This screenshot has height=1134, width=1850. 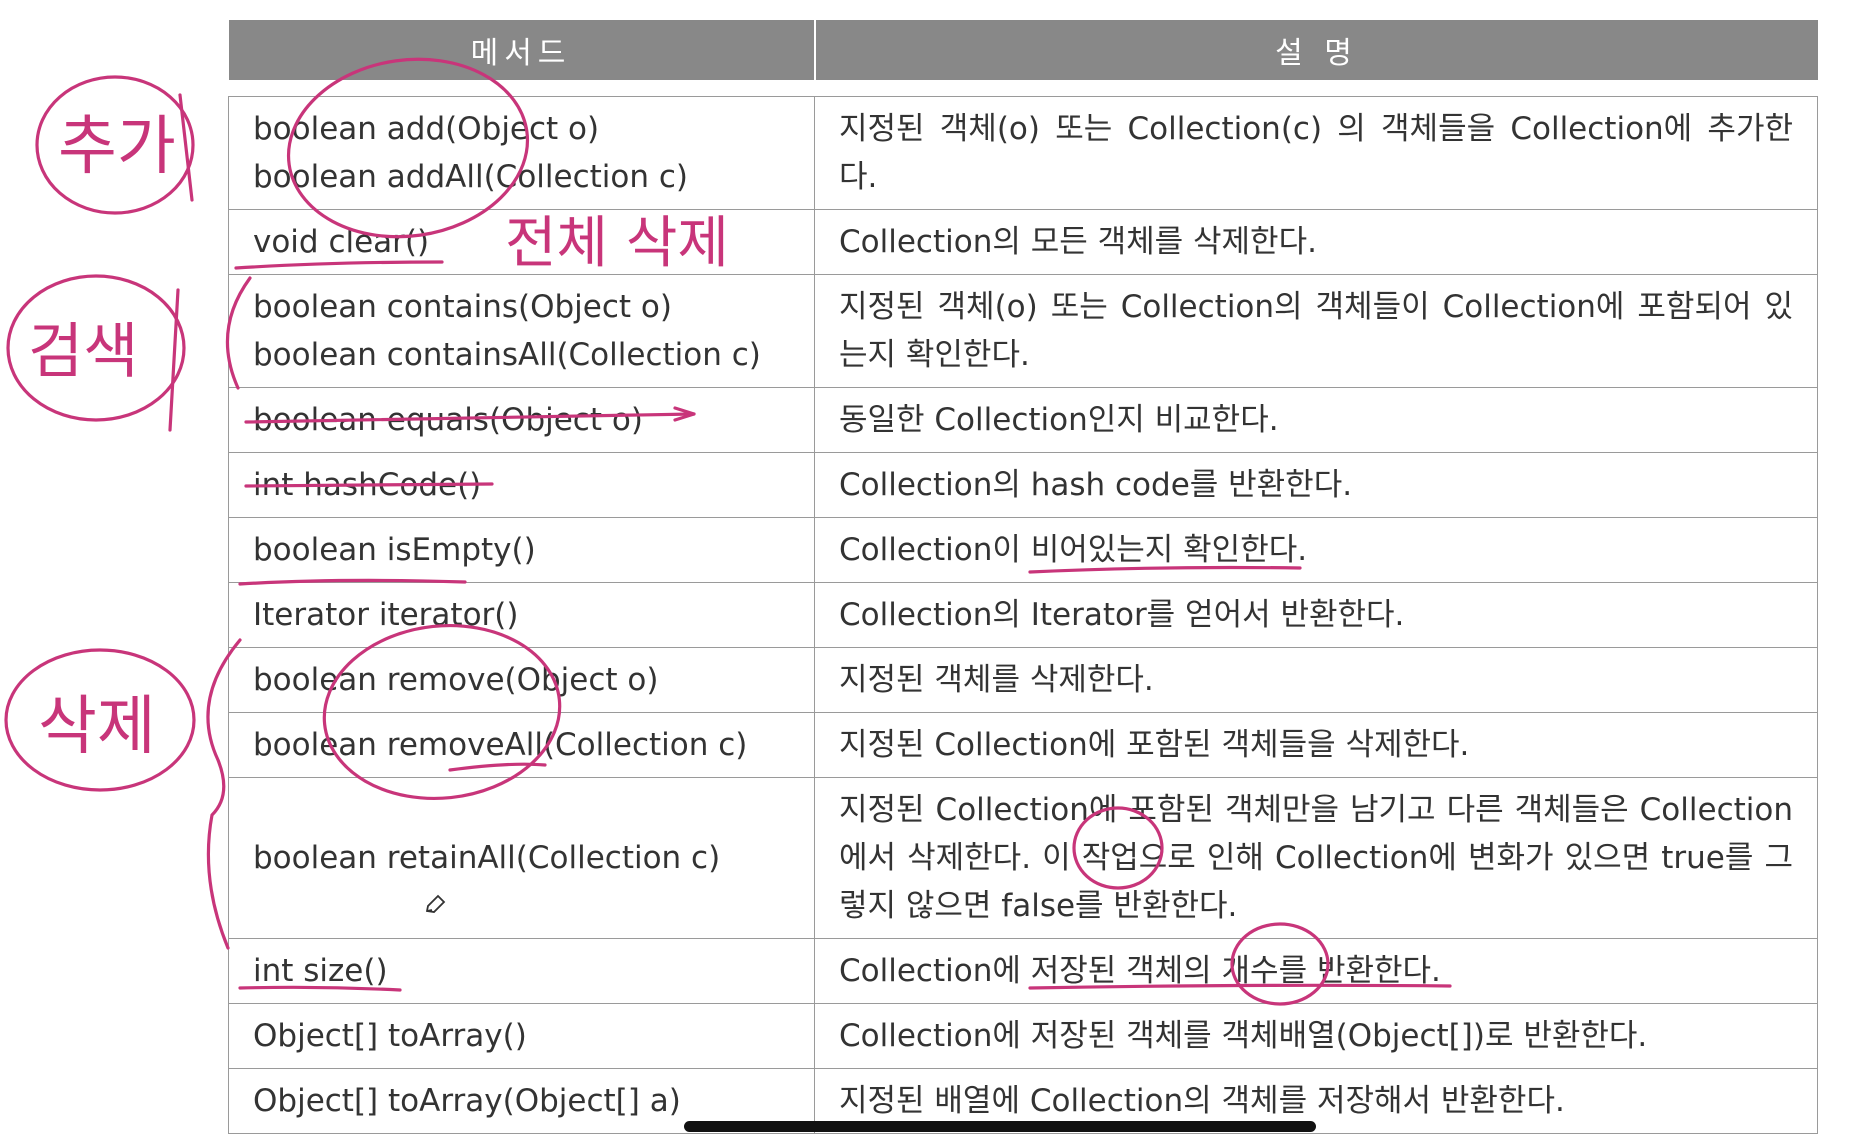 What do you see at coordinates (1316, 242) in the screenshot?
I see `description-cell: Collection의 모든 객체를 삭제한다.` at bounding box center [1316, 242].